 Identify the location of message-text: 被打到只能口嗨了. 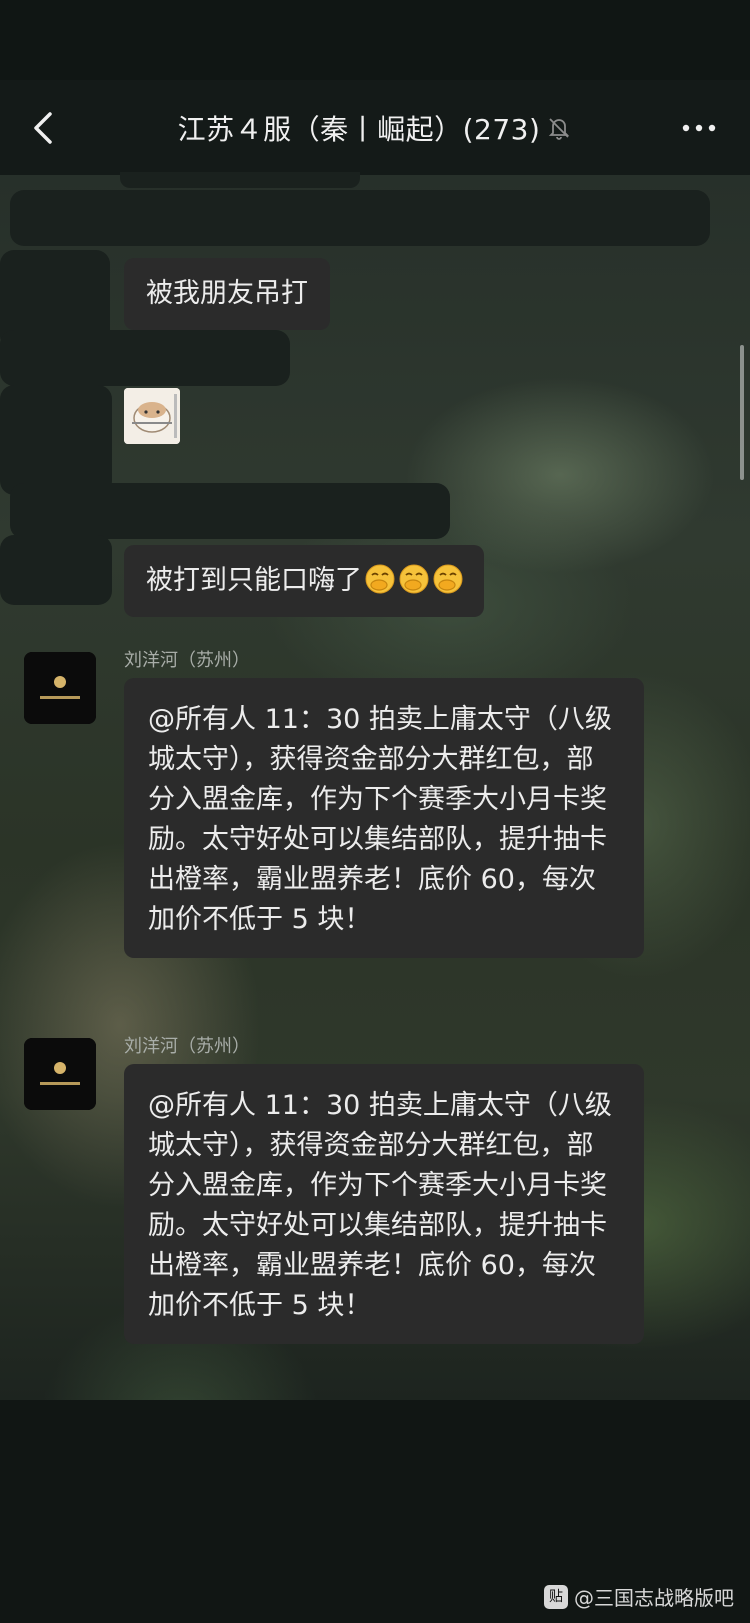
(254, 580).